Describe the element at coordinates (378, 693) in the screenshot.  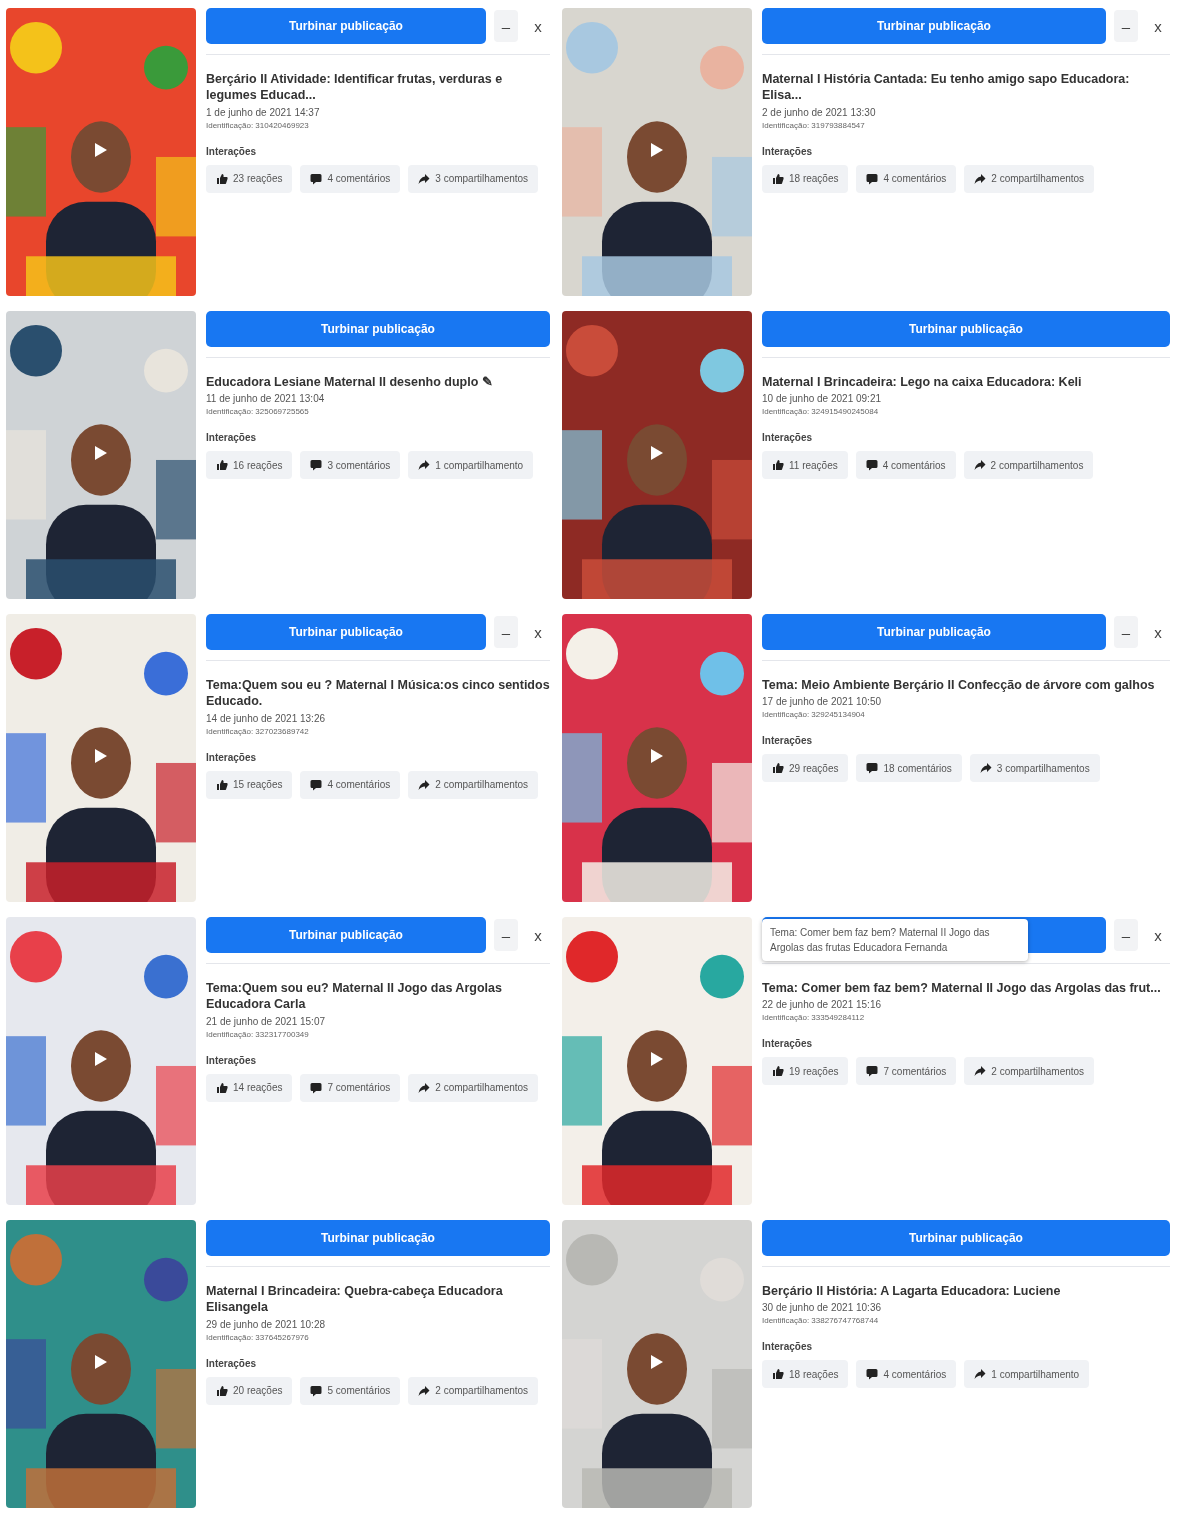
I see `post-title: Tema:Quem sou eu ? Maternal I Música:os cinco sentidos Educado.` at that location.